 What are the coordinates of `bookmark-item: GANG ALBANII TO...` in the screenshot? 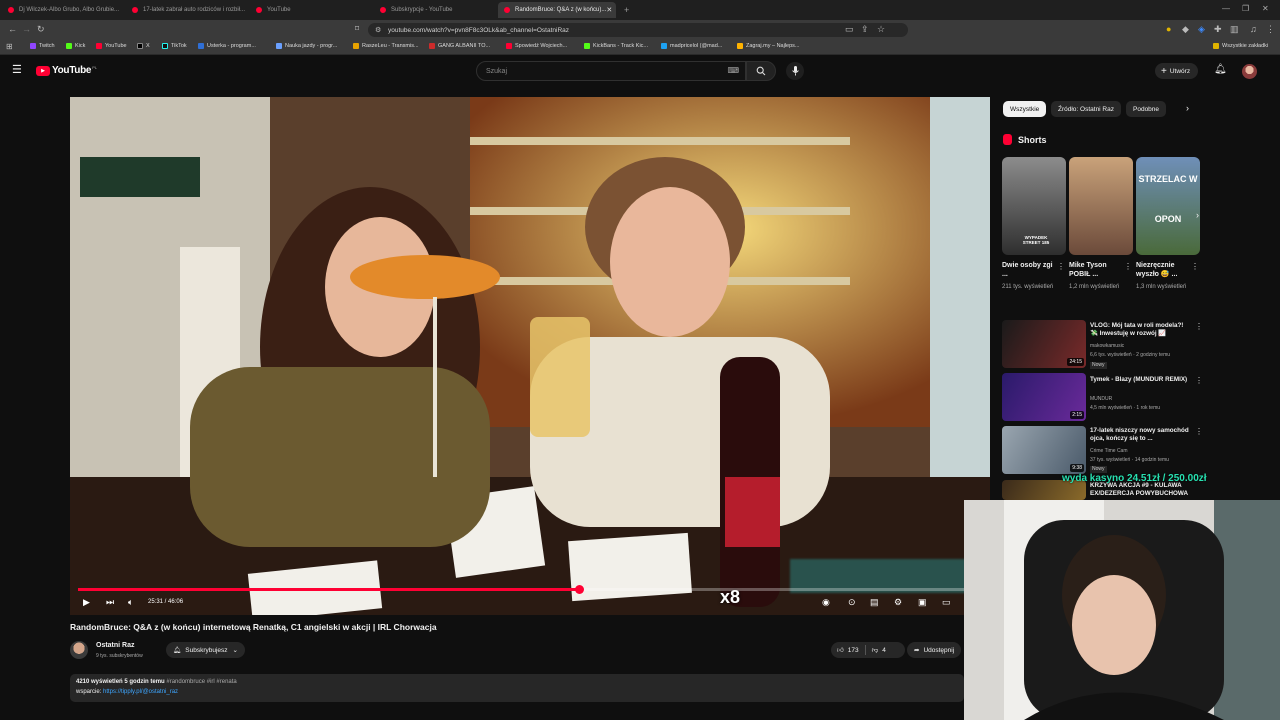 It's located at (459, 46).